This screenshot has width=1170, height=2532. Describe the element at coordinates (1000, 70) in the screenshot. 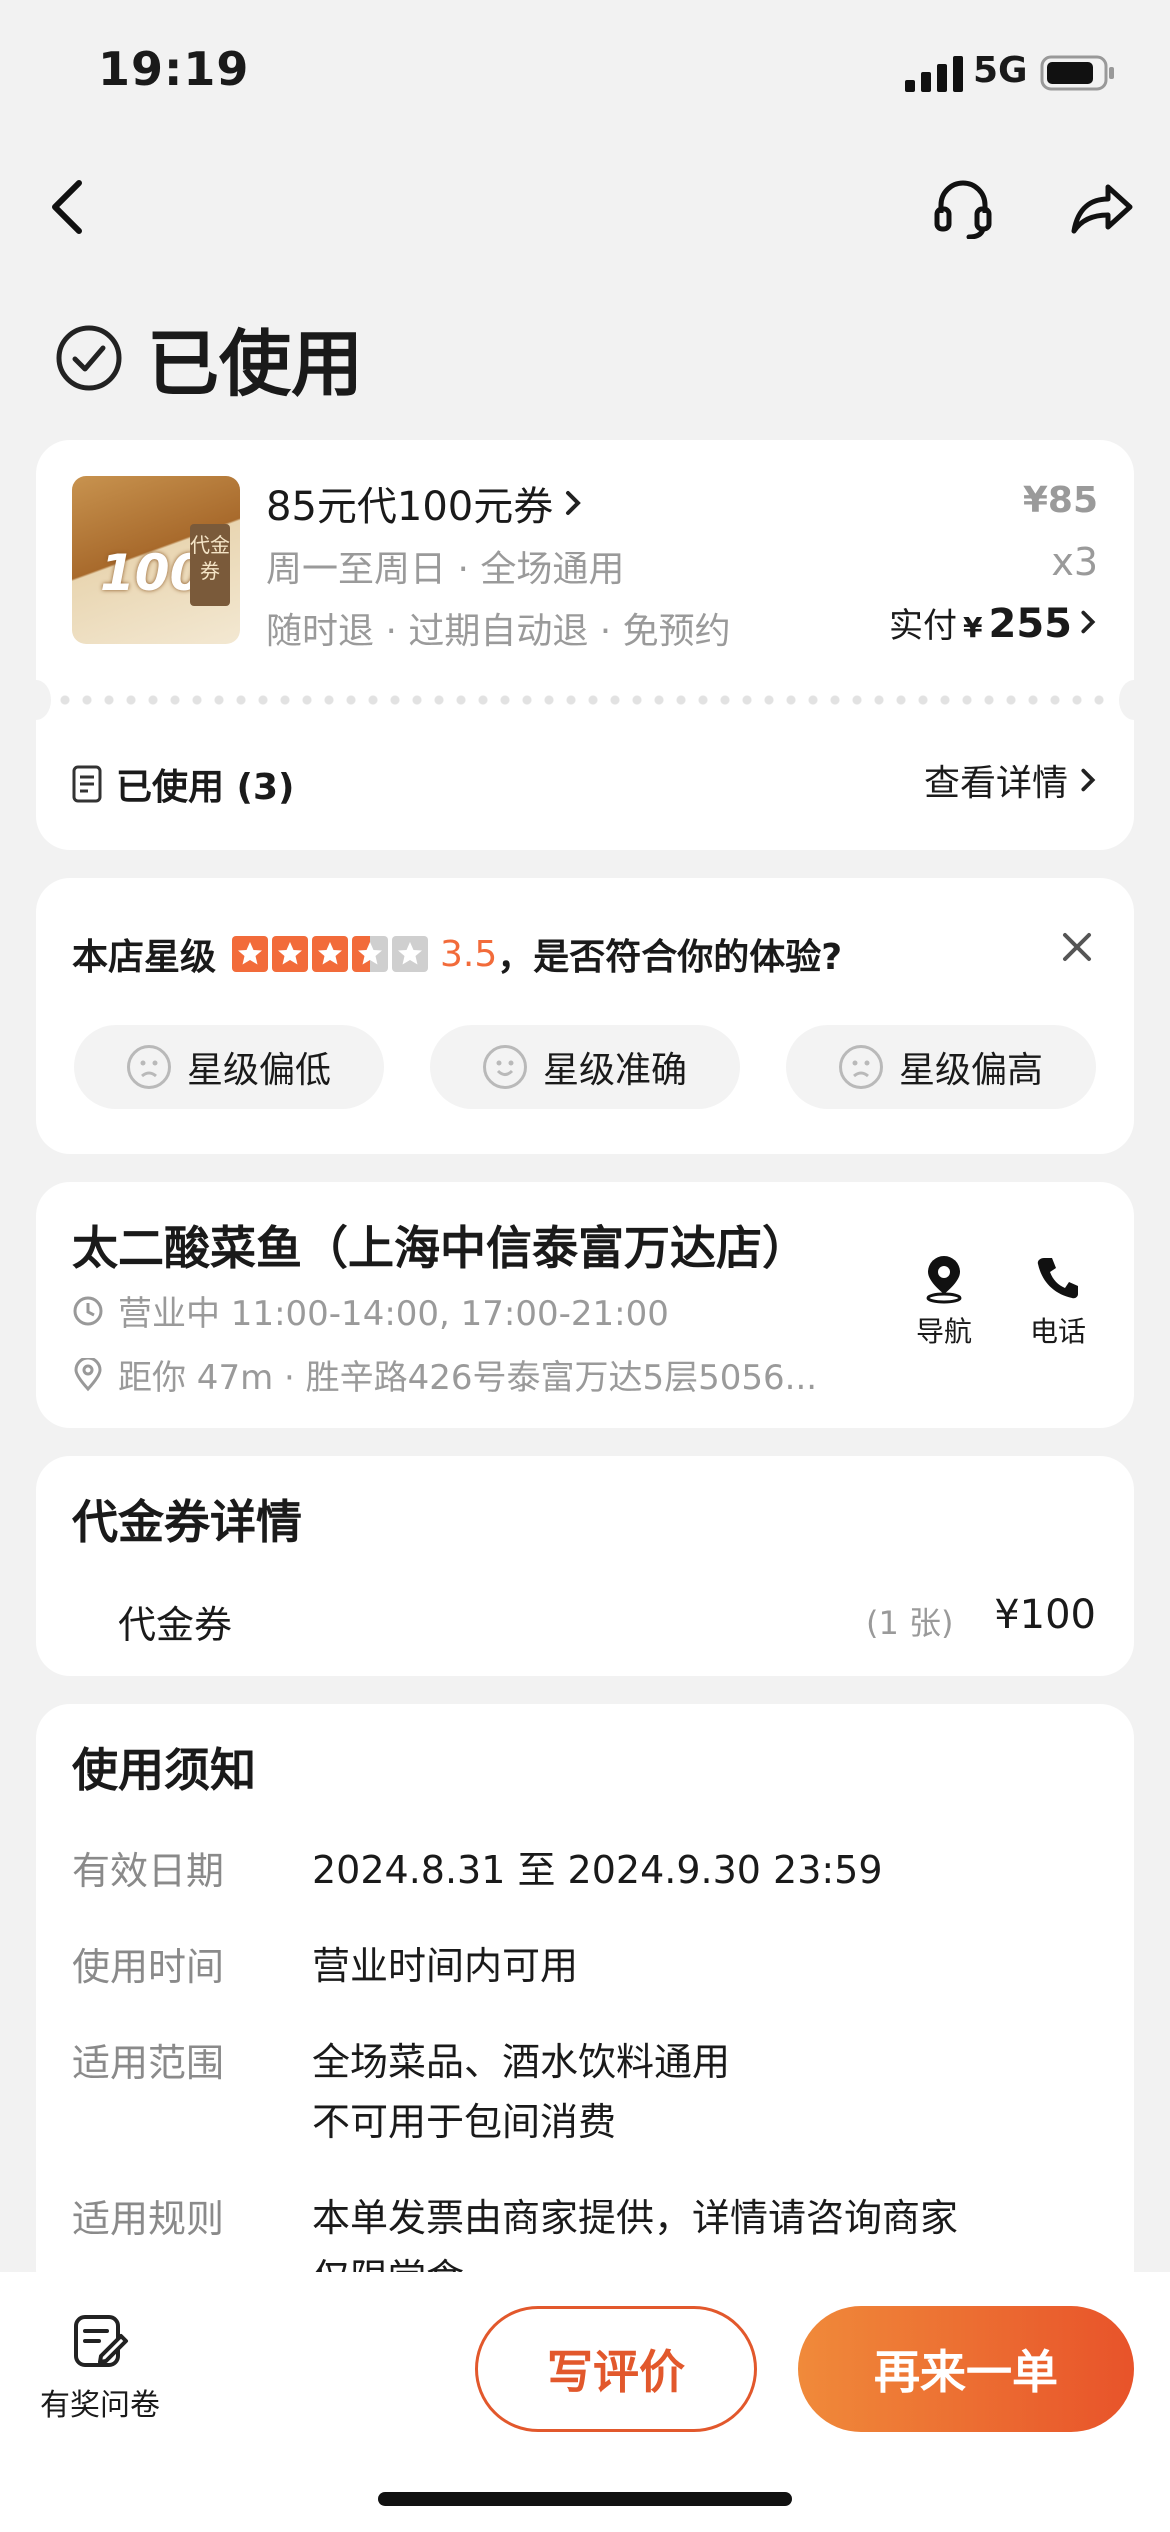

I see `network-label: 5G` at that location.